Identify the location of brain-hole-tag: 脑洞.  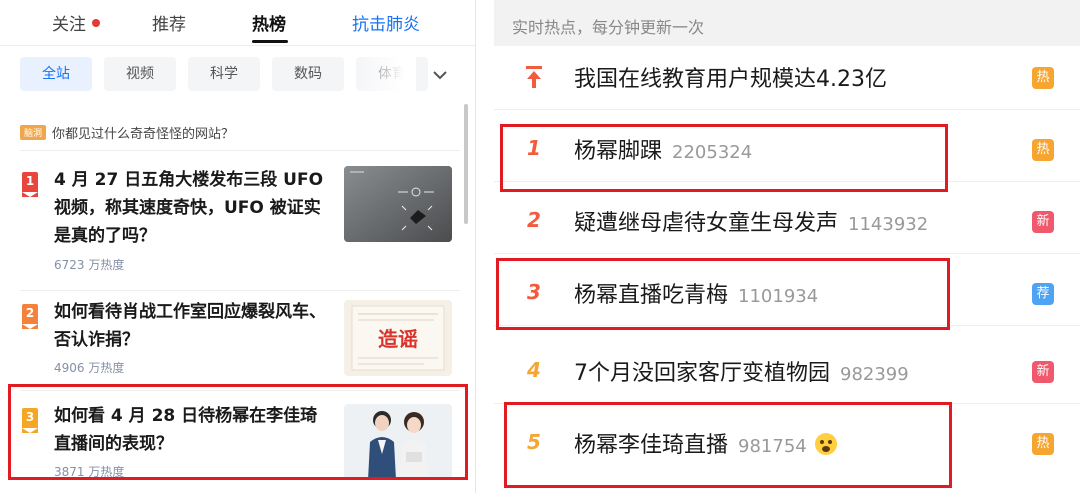
(33, 132).